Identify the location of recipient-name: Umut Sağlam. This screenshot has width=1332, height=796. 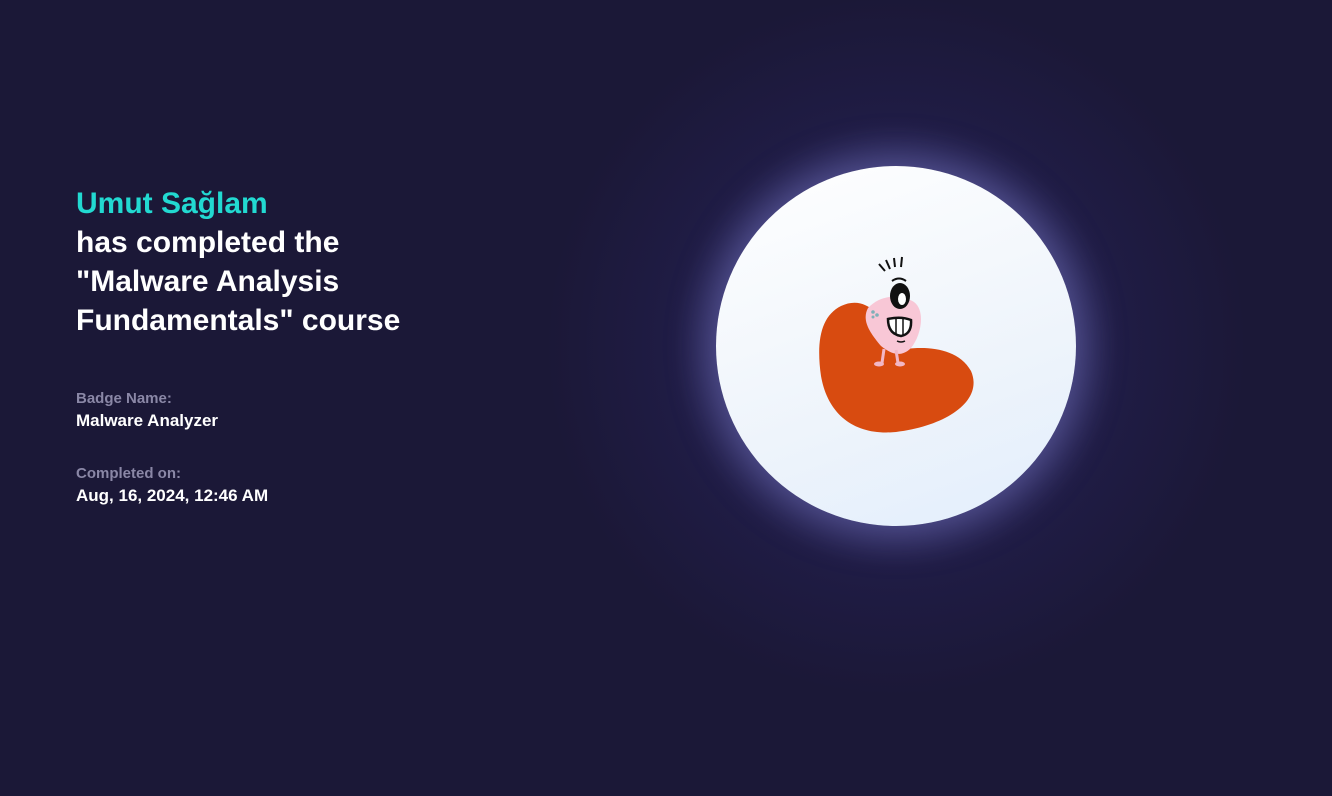
(172, 203).